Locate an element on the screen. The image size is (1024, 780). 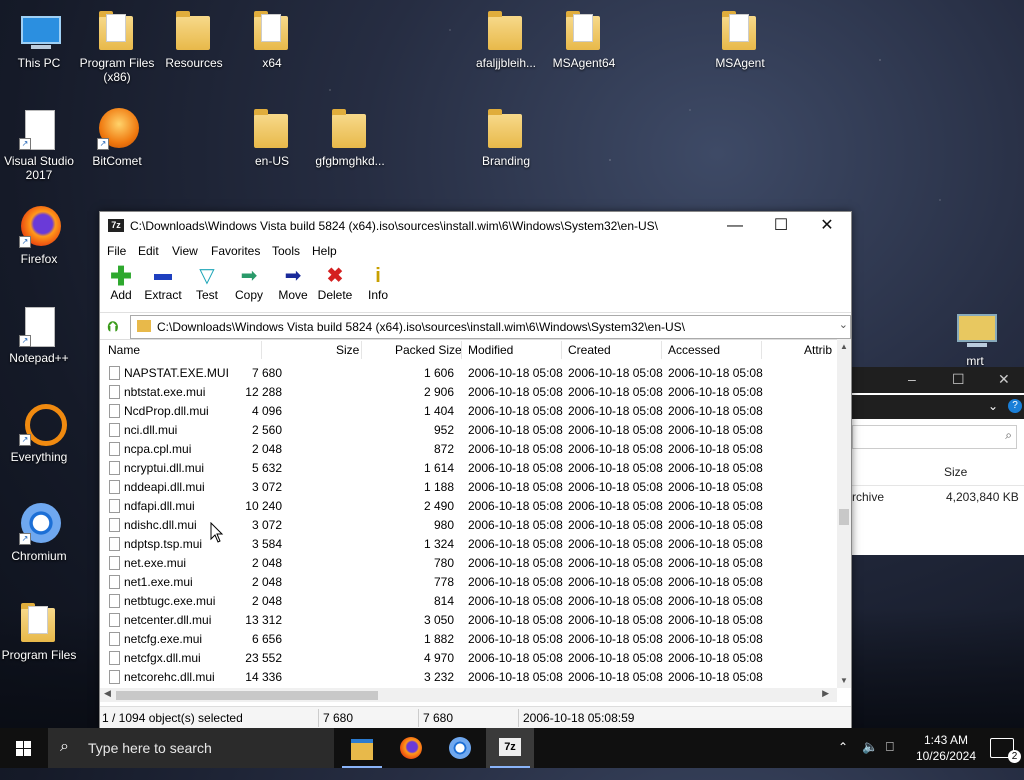
taskbar-search-box: ⌕ Type here to search is located at coordinates (191, 748).